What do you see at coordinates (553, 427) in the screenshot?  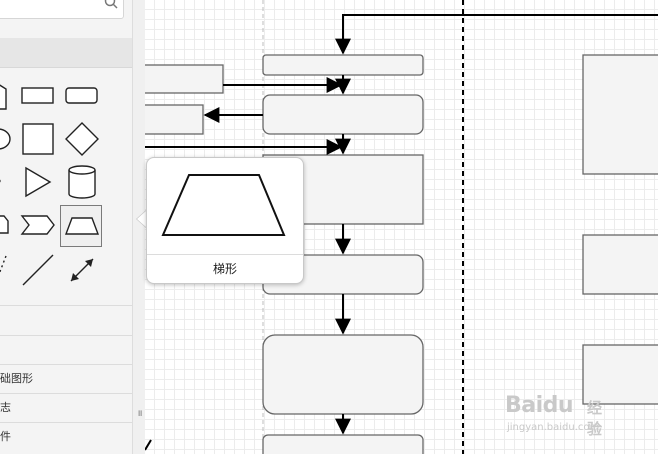 I see `watermark-url: jingyan.baidu.com` at bounding box center [553, 427].